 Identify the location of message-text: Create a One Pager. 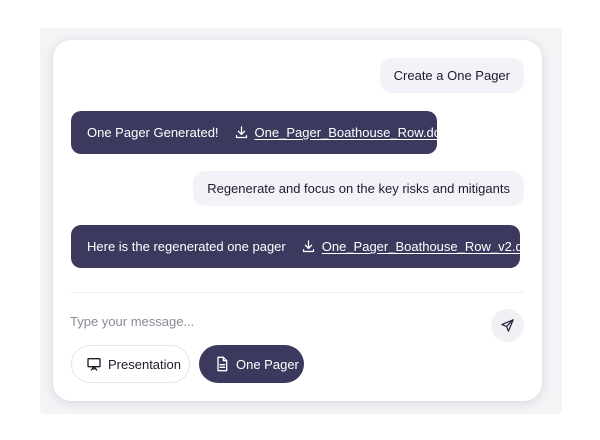
(451, 75).